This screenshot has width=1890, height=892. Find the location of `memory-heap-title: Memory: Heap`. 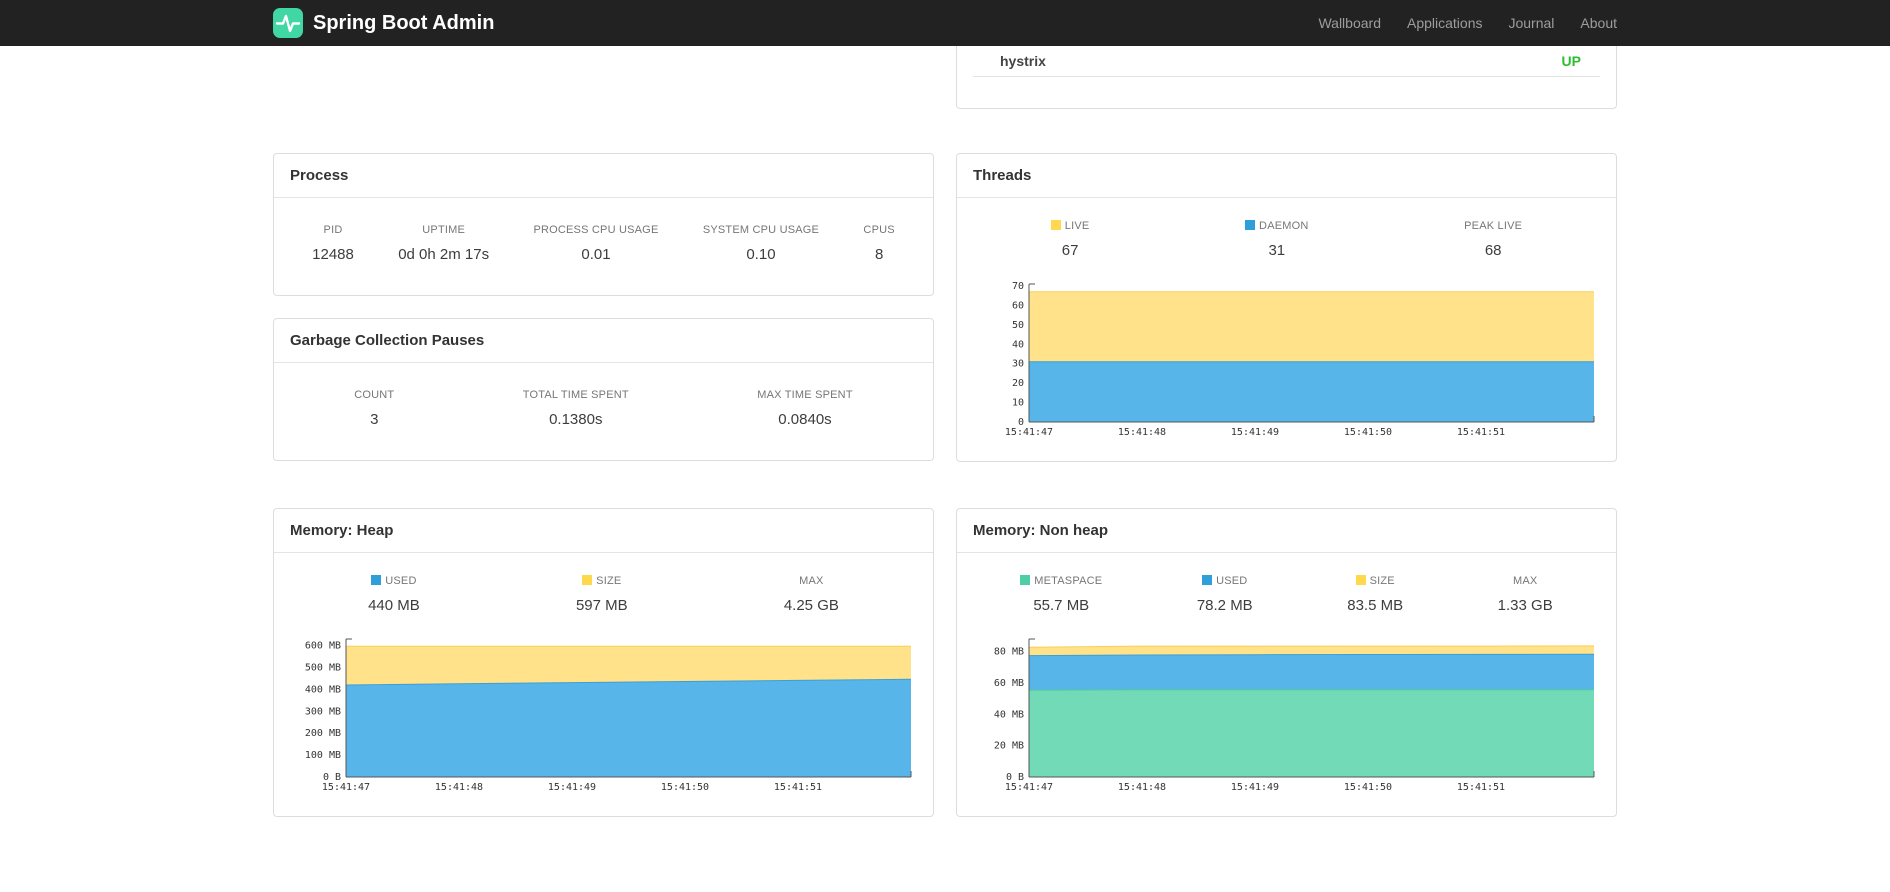

memory-heap-title: Memory: Heap is located at coordinates (603, 531).